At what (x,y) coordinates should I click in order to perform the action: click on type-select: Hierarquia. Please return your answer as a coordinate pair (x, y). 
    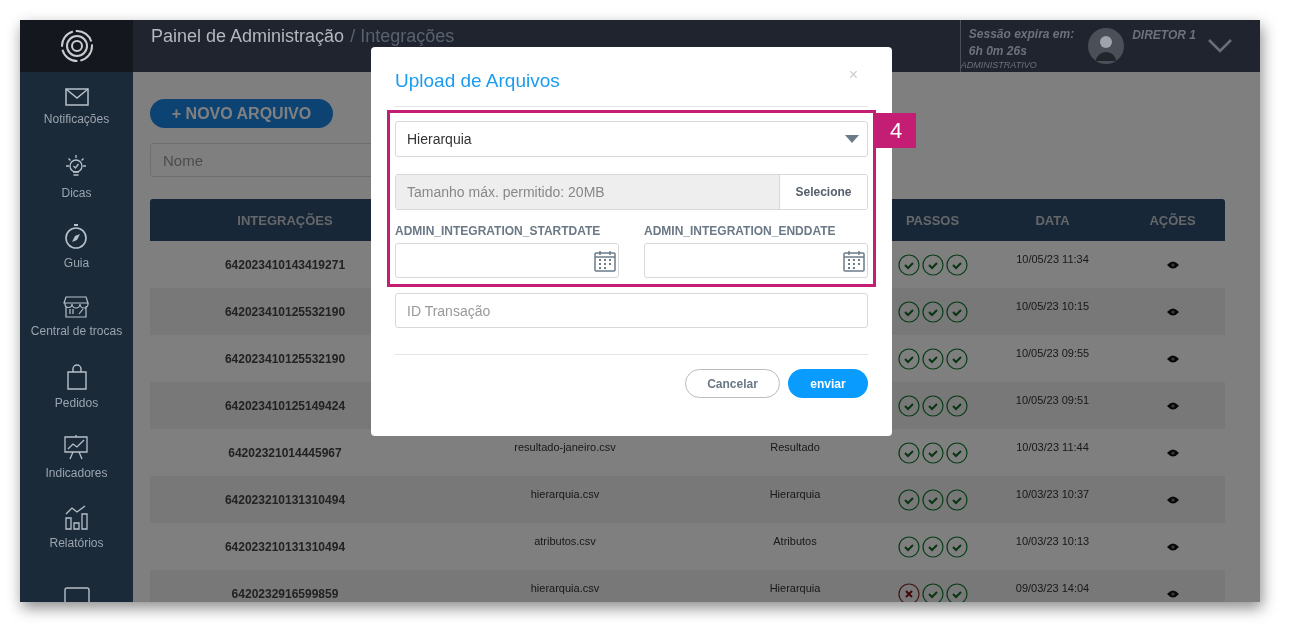
    Looking at the image, I should click on (631, 139).